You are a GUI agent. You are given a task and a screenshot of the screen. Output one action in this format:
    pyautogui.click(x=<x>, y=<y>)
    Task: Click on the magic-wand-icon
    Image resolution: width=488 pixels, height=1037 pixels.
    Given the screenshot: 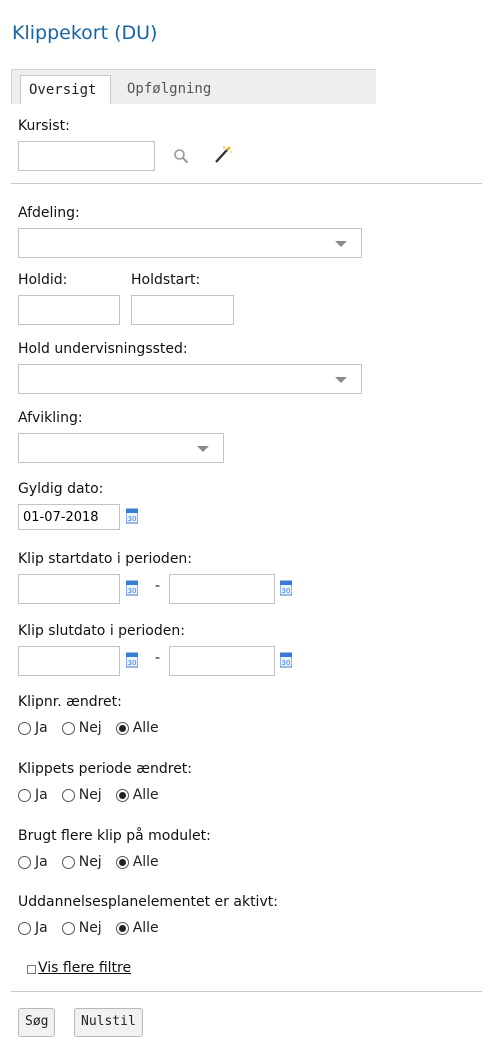 What is the action you would take?
    pyautogui.click(x=223, y=154)
    